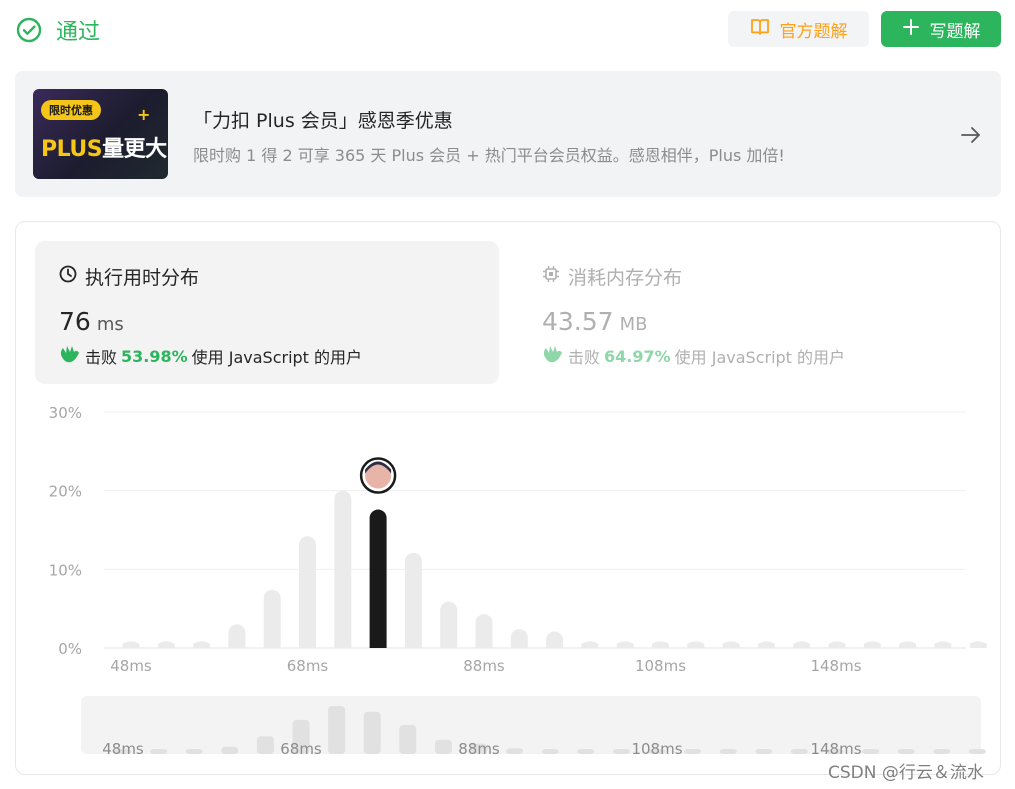  Describe the element at coordinates (906, 773) in the screenshot. I see `watermark: CSDN @行云＆流水` at that location.